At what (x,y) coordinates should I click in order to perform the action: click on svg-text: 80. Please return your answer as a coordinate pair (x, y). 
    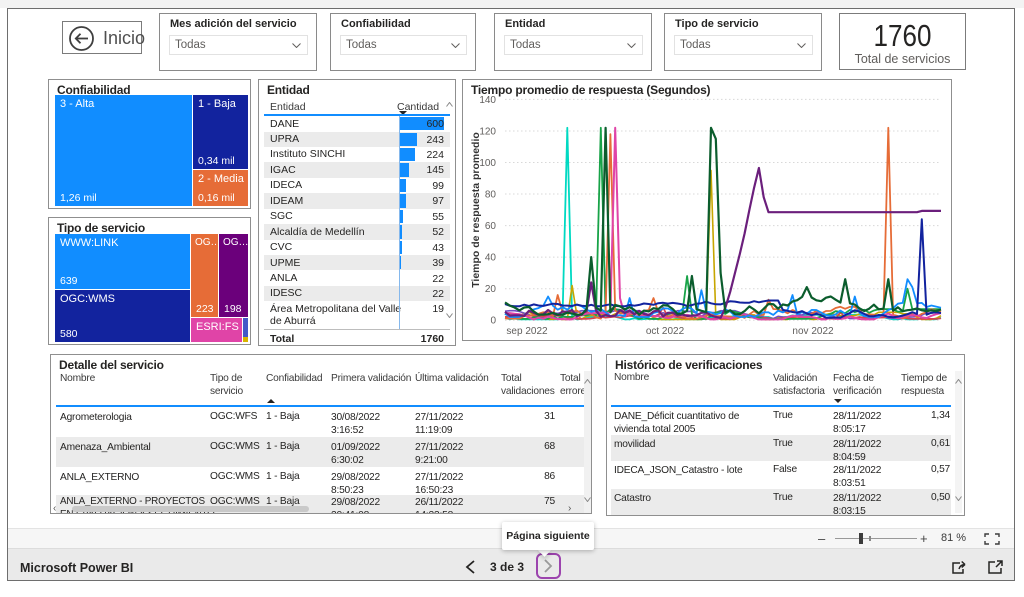
    Looking at the image, I should click on (491, 195).